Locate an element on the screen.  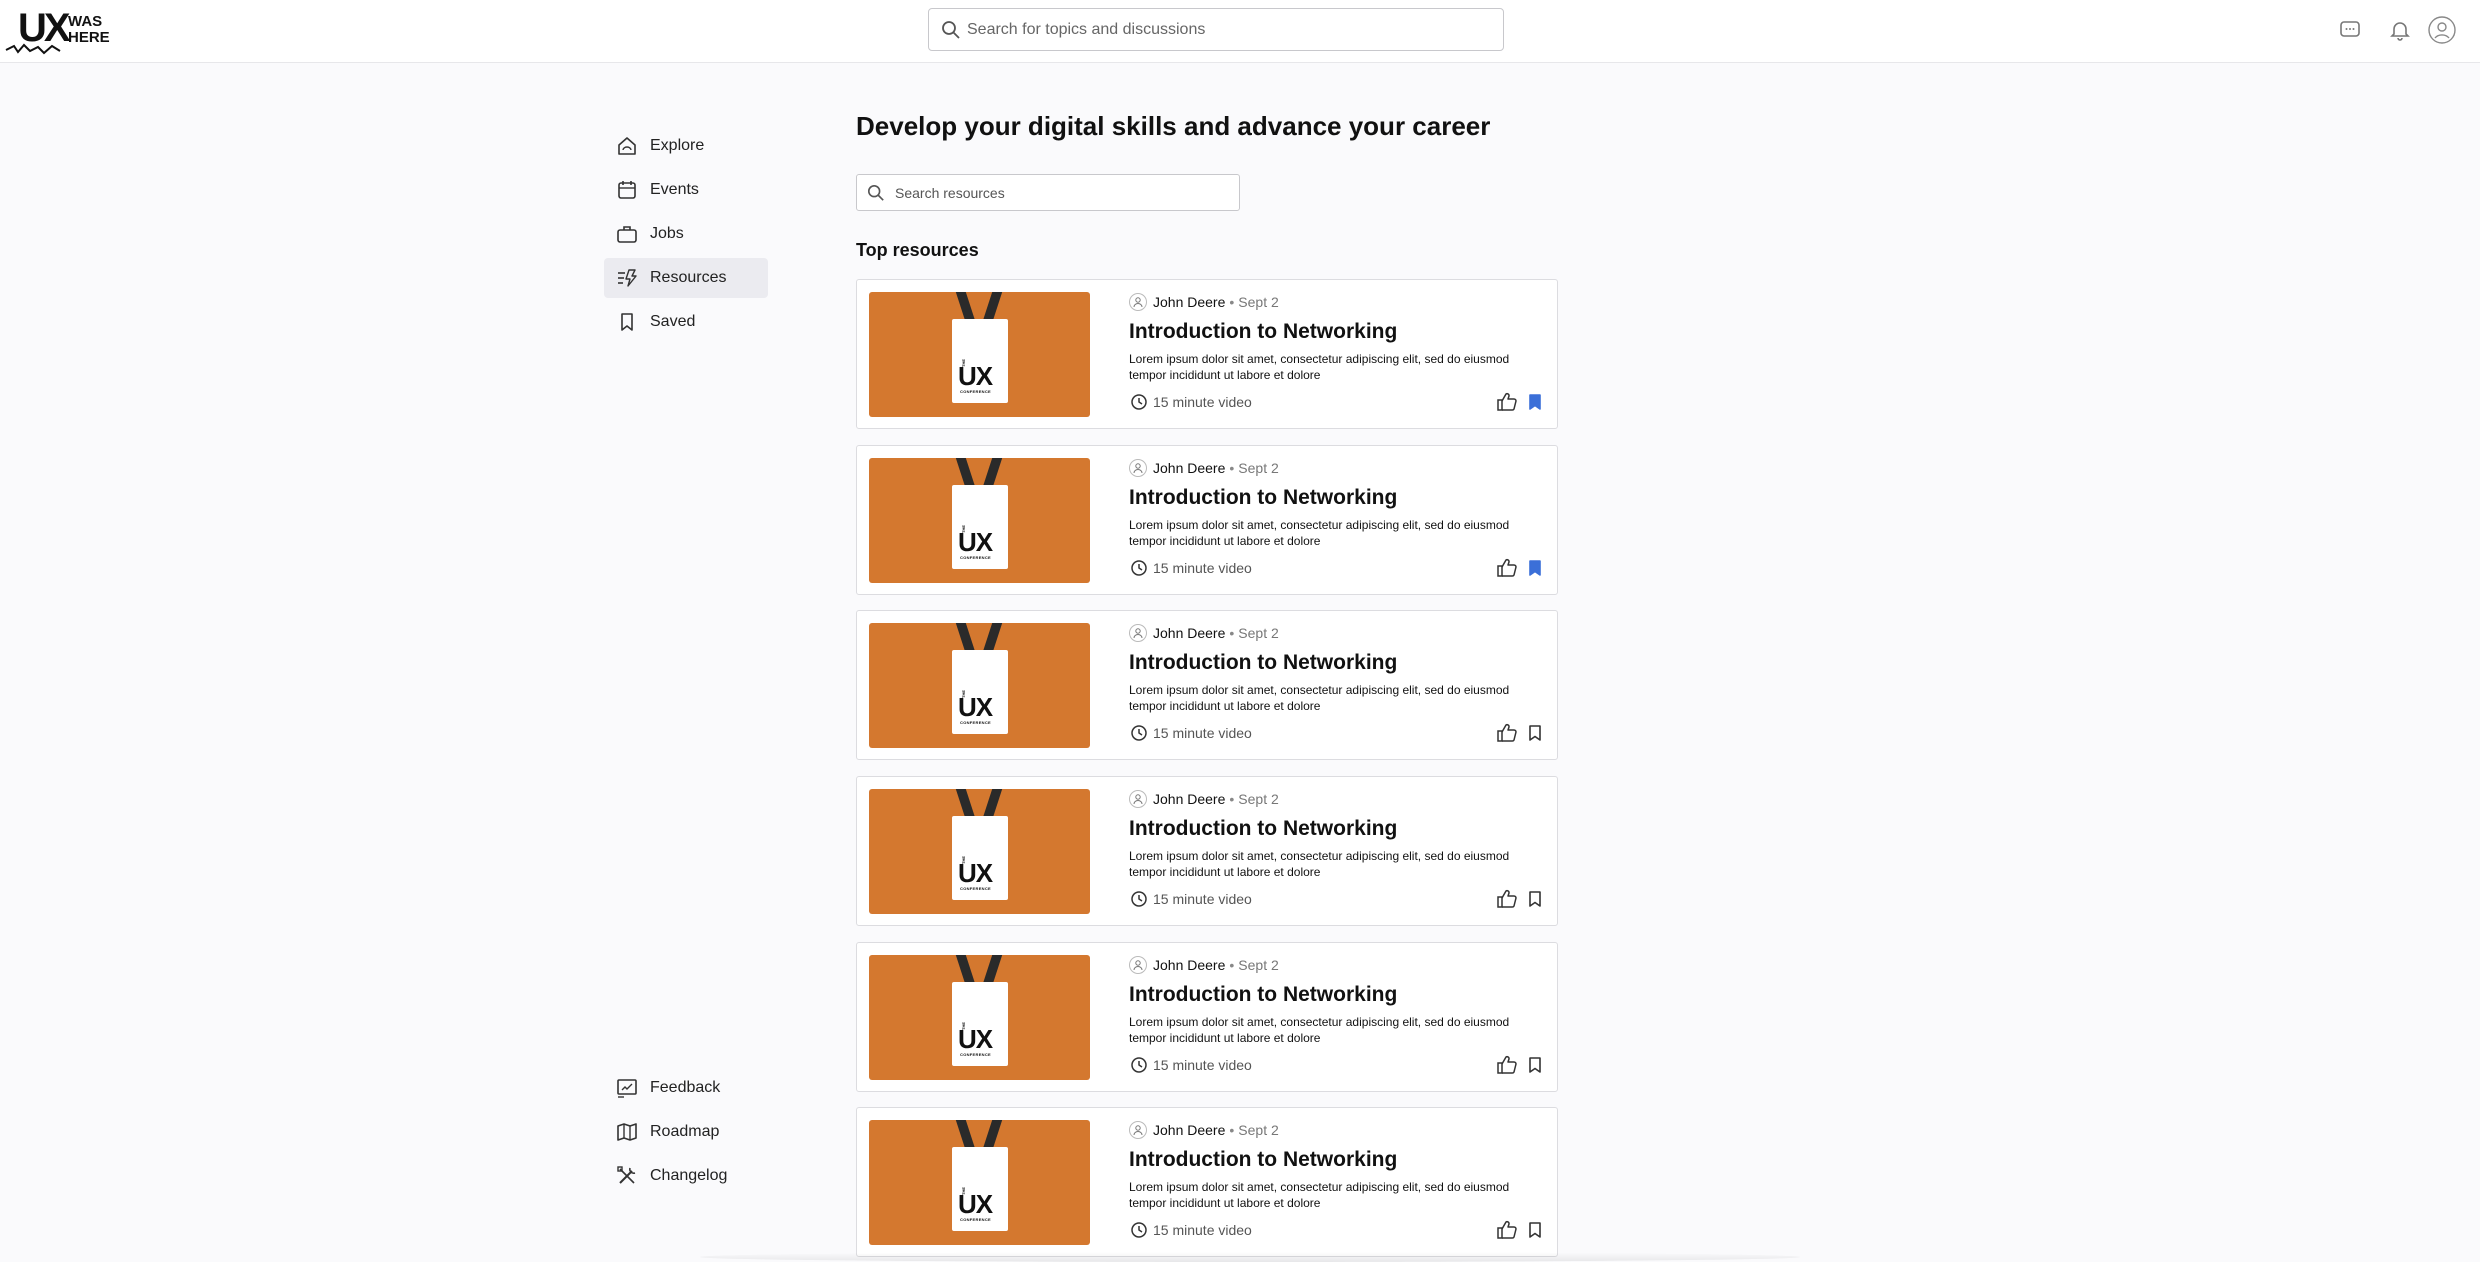
sidebar-item-label: Feedback is located at coordinates (685, 1087).